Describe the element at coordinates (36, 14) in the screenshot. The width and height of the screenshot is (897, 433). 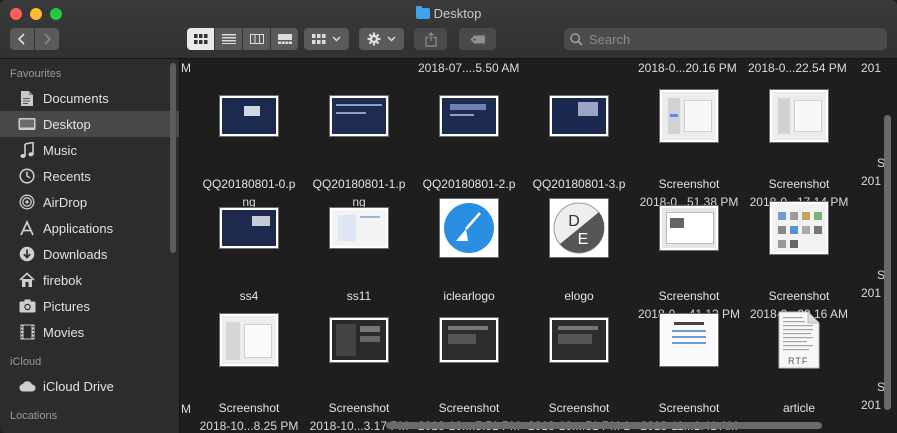
I see `minimize-window-button` at that location.